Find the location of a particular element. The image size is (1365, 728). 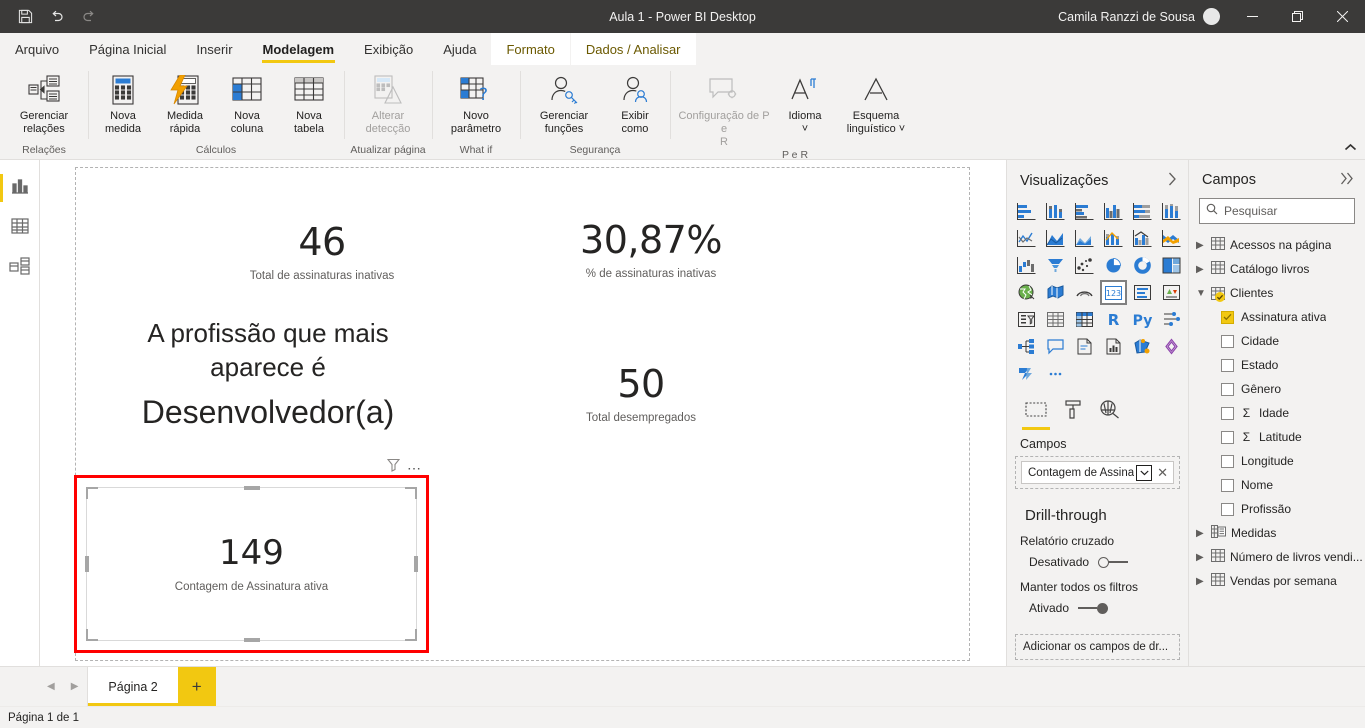

viz-clustered-column-chart is located at coordinates (1113, 211).